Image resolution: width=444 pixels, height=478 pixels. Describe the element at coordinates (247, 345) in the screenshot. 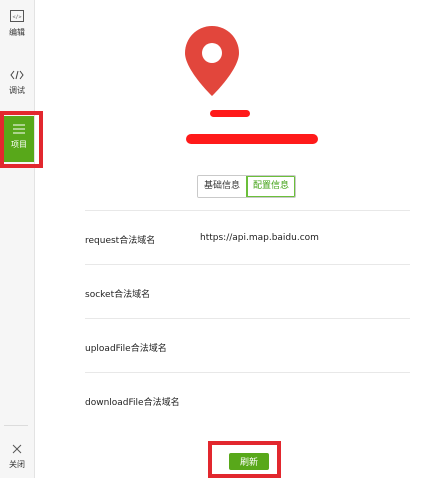

I see `config-row-uploadfile: uploadFile合法域名` at that location.